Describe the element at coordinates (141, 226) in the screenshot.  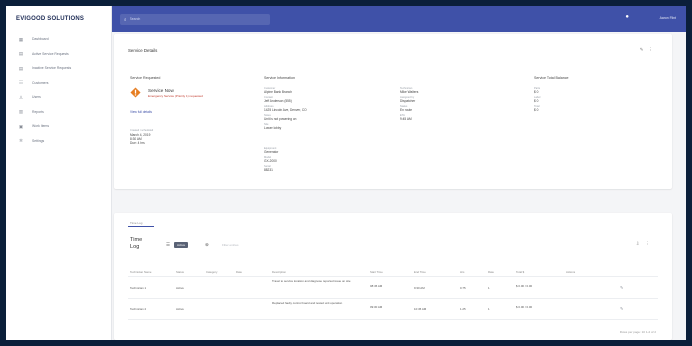
I see `tab-indicator` at that location.